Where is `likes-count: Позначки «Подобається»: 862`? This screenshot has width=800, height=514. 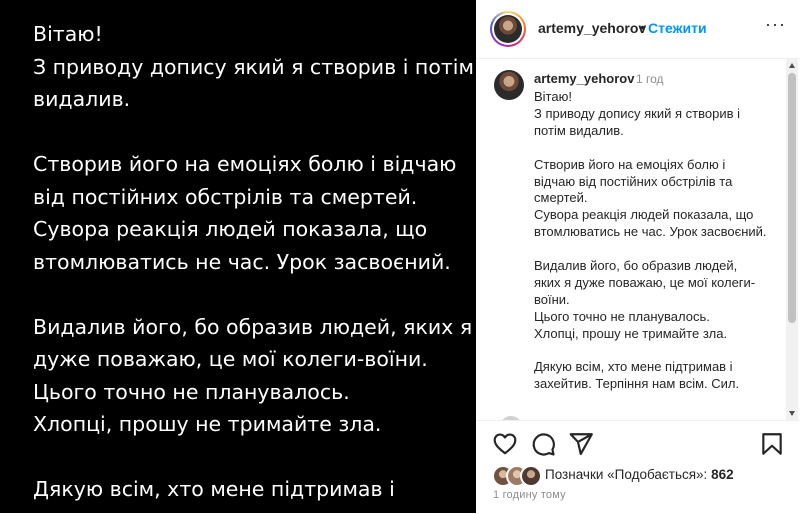
likes-count: Позначки «Подобається»: 862 is located at coordinates (639, 474).